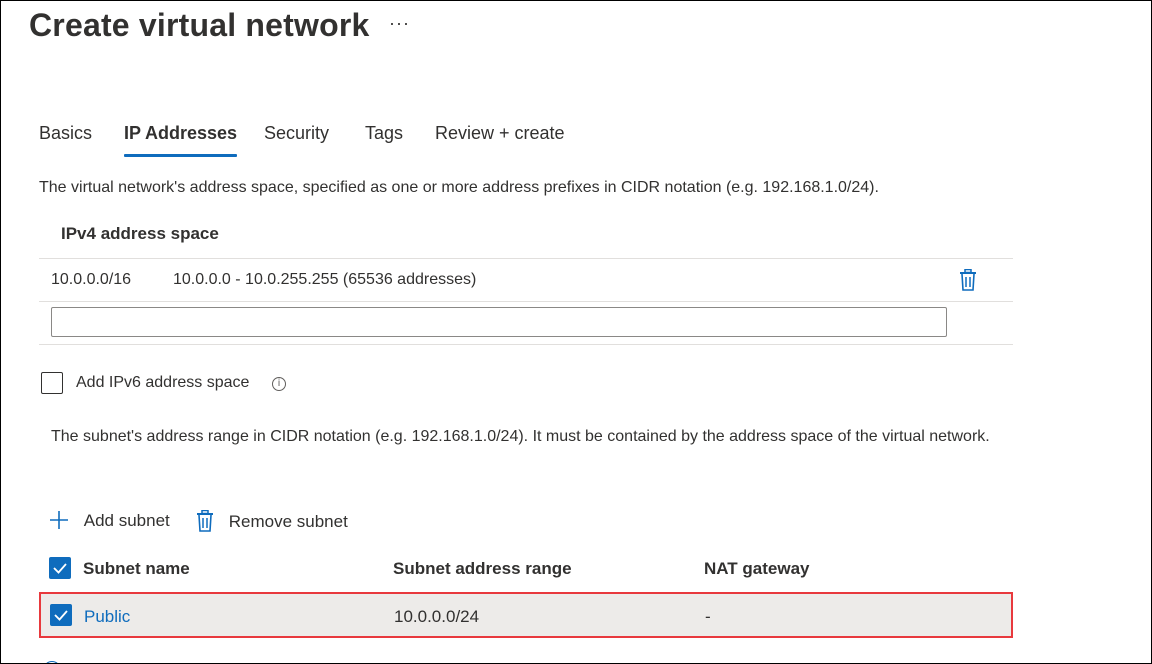 The width and height of the screenshot is (1152, 664). Describe the element at coordinates (163, 382) in the screenshot. I see `ipv6-checkbox-label: Add IPv6 address space` at that location.